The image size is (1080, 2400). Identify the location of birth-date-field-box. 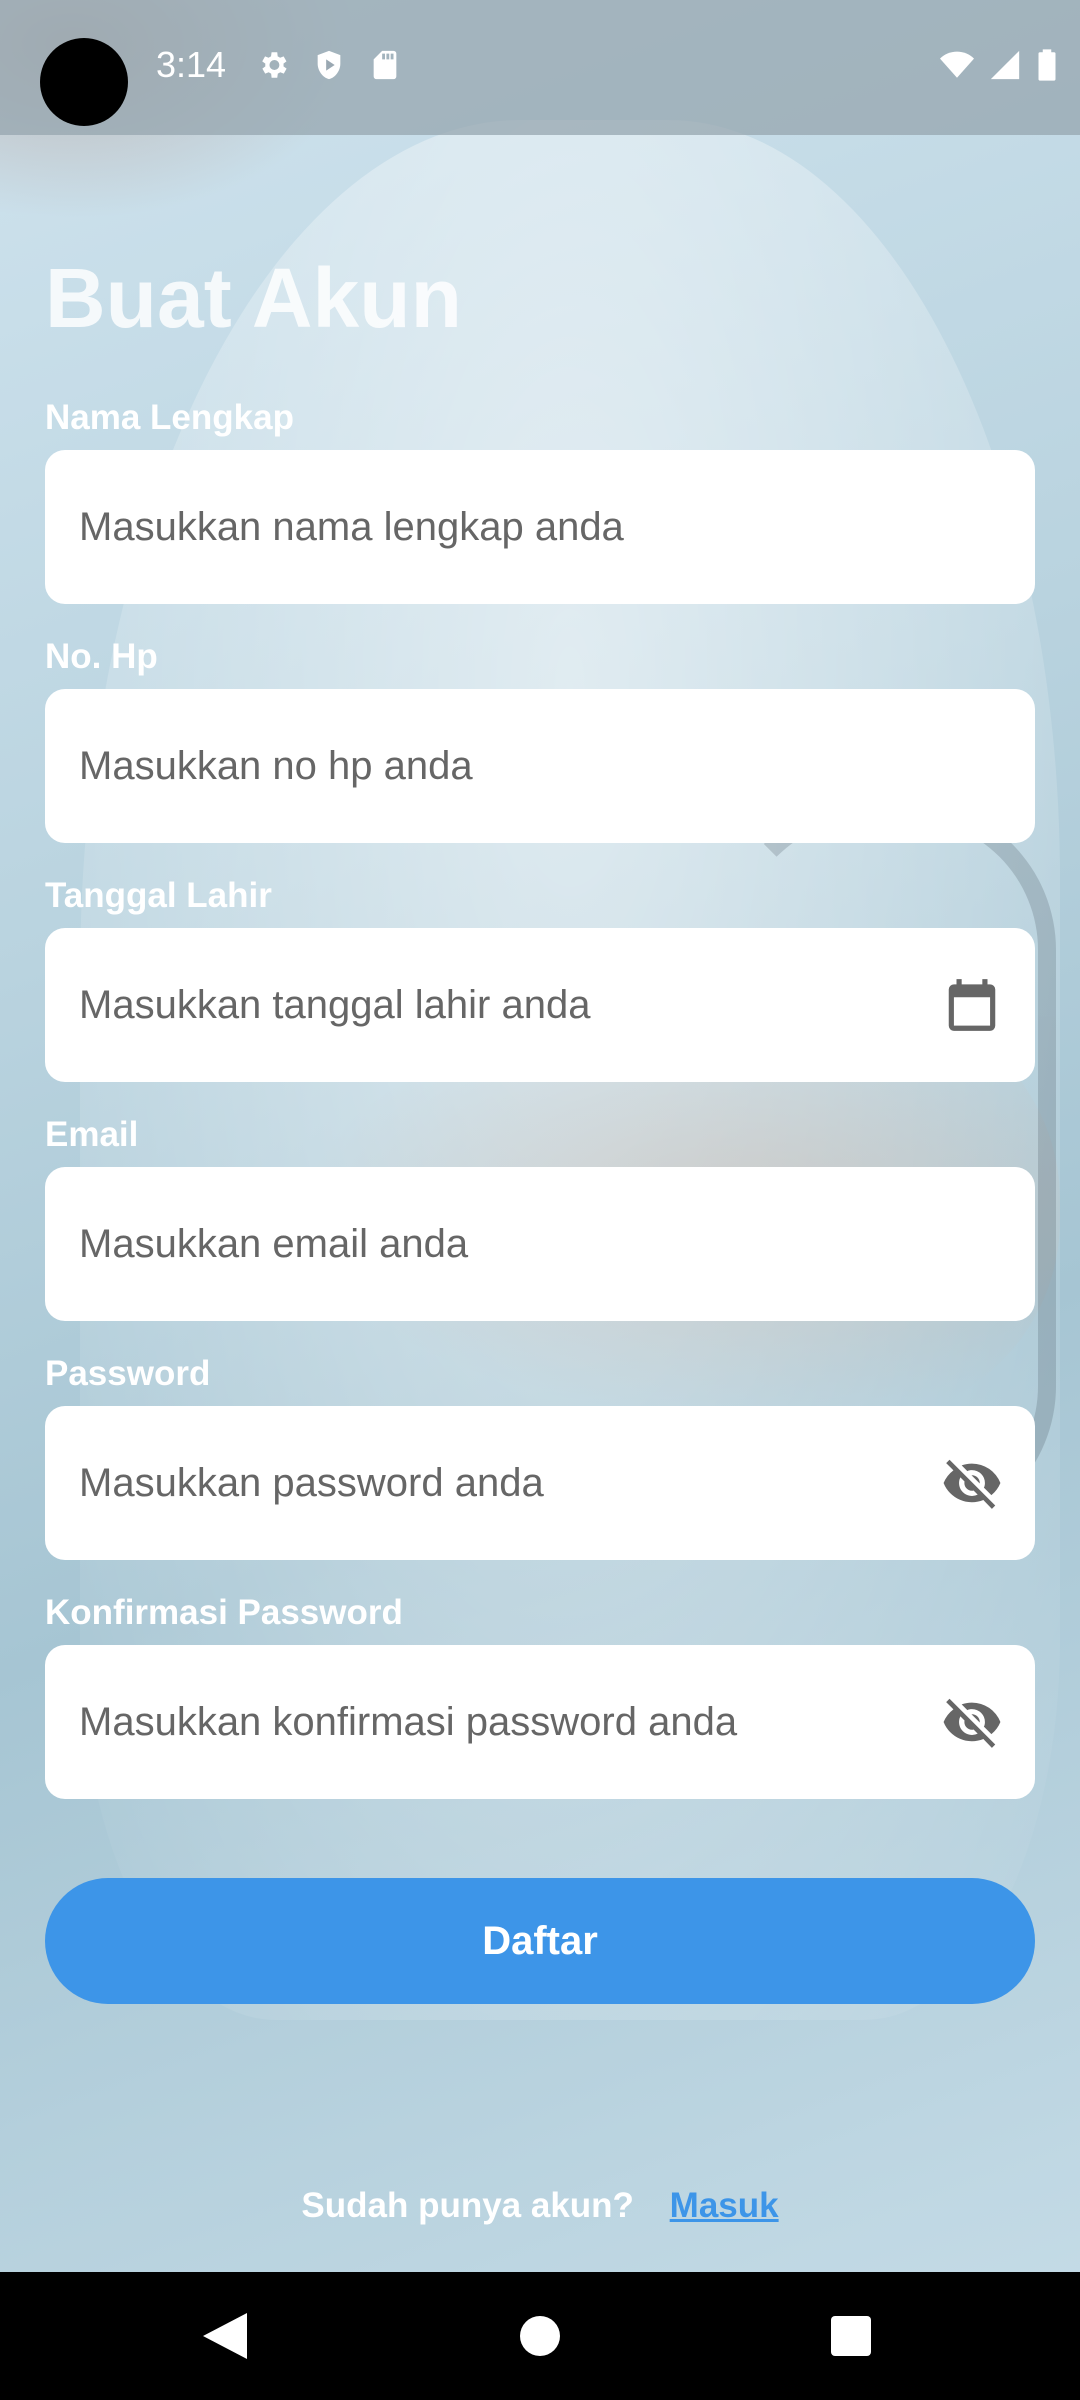
(540, 1005).